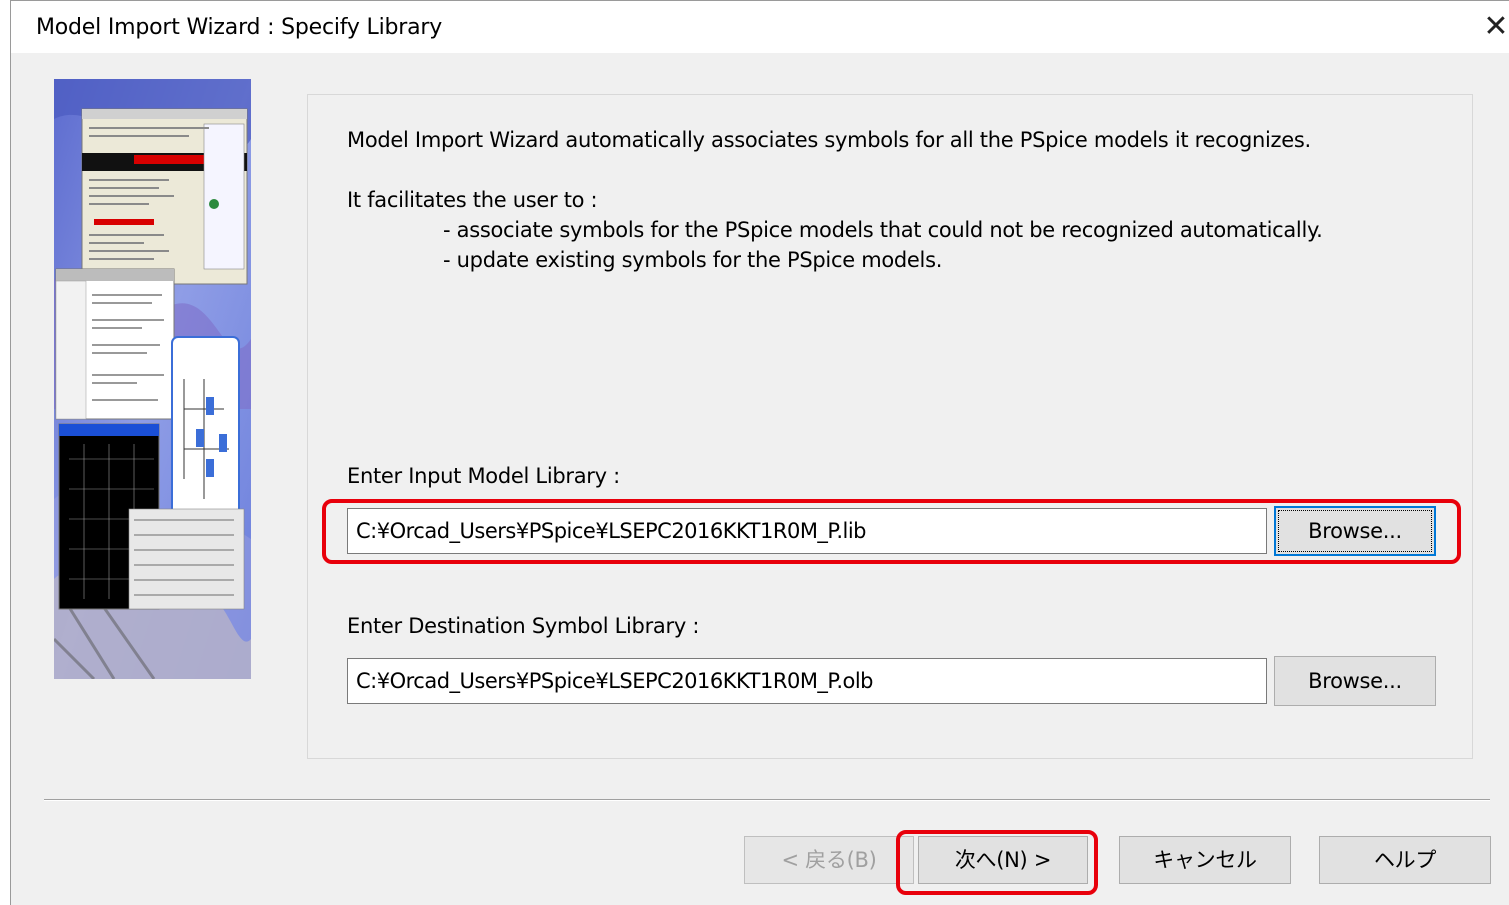  What do you see at coordinates (1405, 860) in the screenshot?
I see `help-button: ヘルプ` at bounding box center [1405, 860].